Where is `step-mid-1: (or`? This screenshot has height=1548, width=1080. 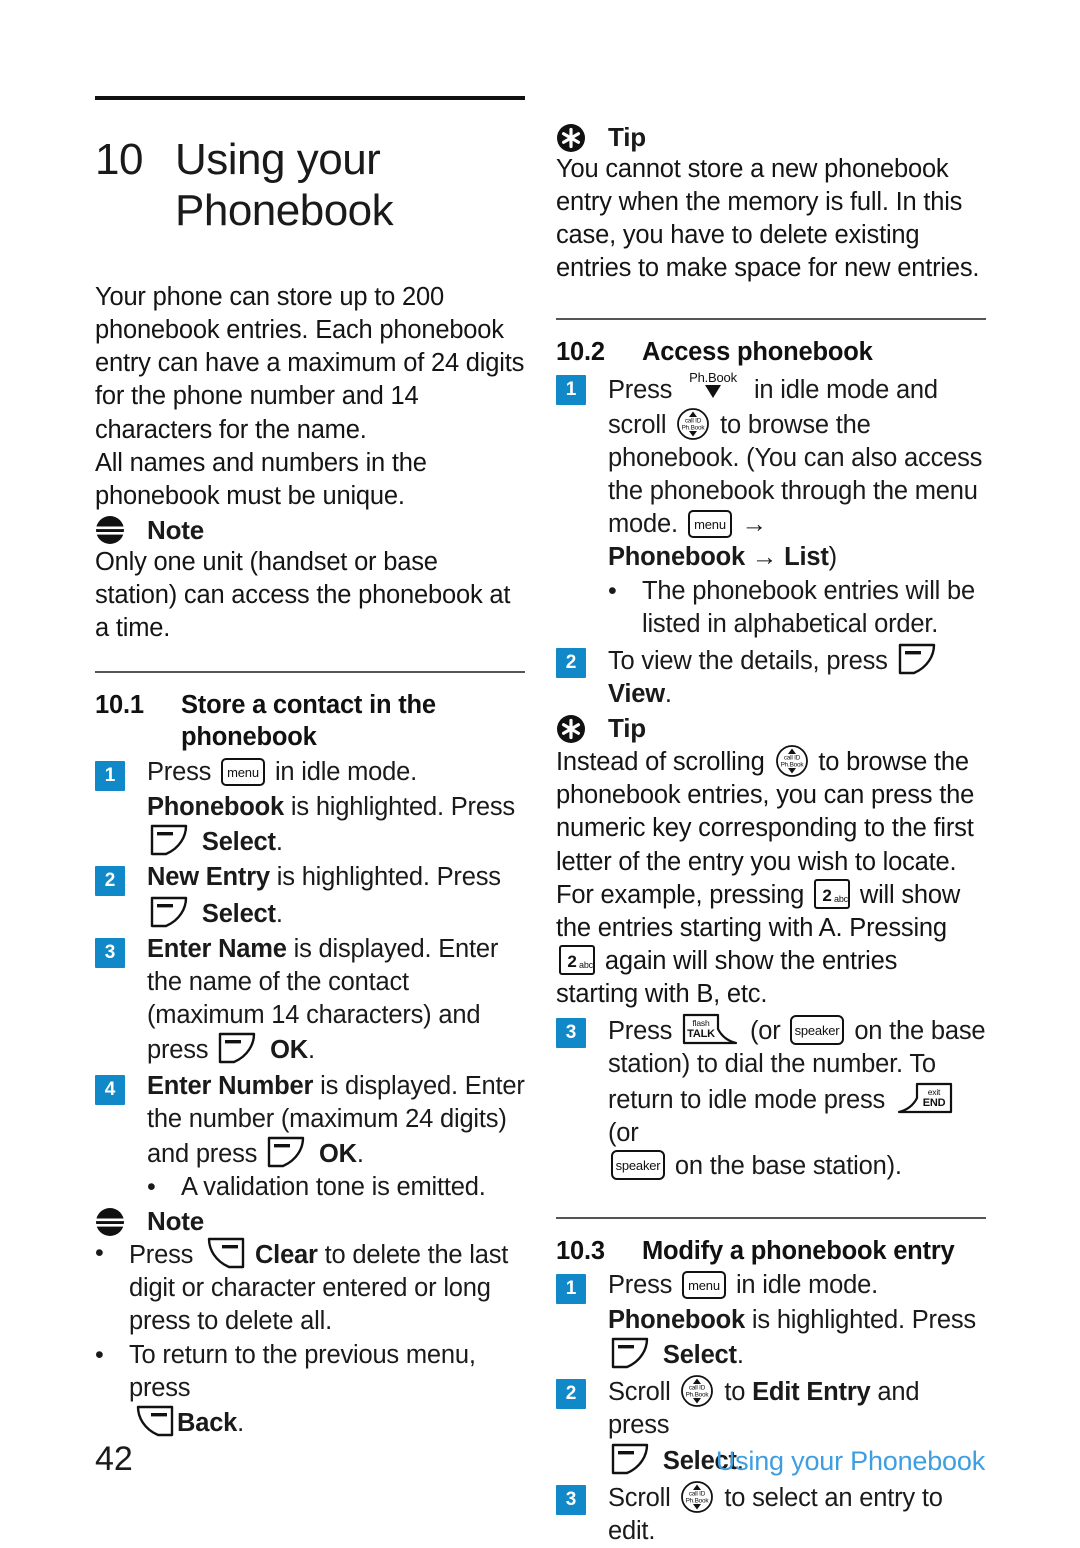 step-mid-1: (or is located at coordinates (765, 1031).